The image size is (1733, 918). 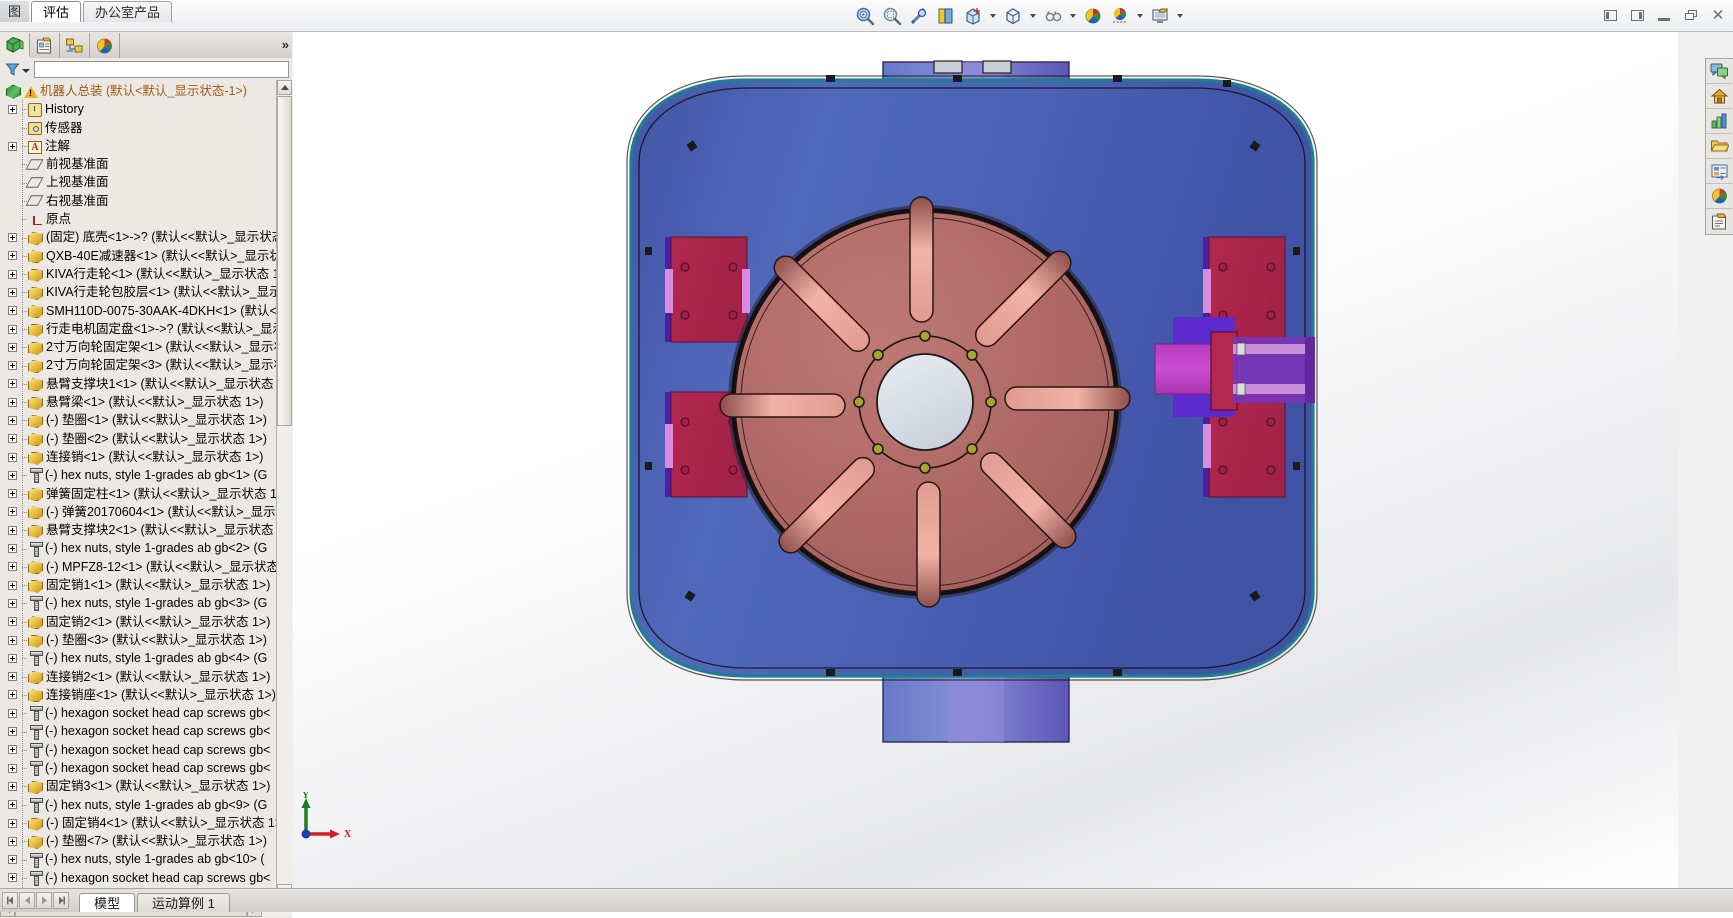 I want to click on feature-tree-root-item: 机器人总装 (默认<默认_显示状态-1>), so click(x=143, y=91).